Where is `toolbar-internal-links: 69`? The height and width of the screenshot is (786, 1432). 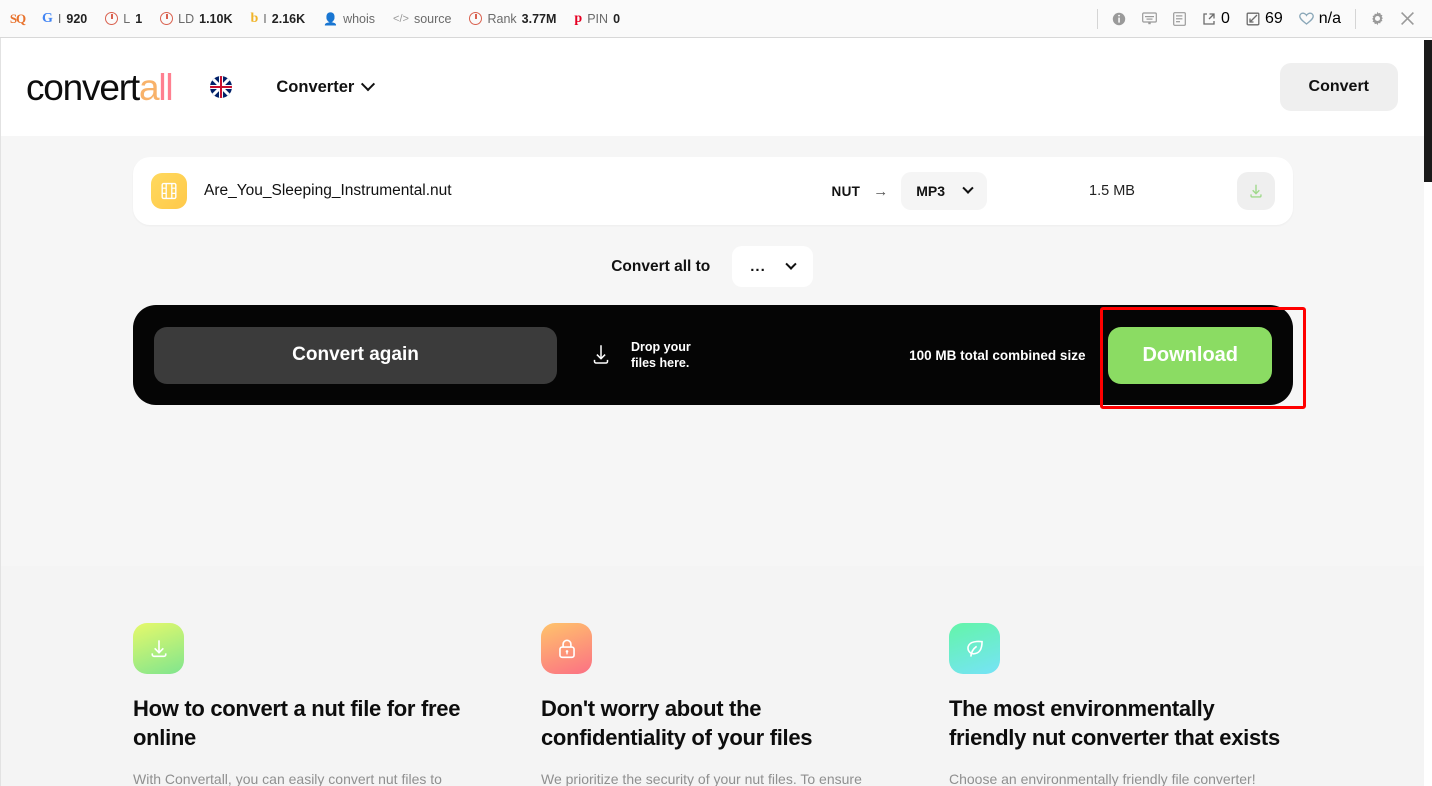 toolbar-internal-links: 69 is located at coordinates (1264, 19).